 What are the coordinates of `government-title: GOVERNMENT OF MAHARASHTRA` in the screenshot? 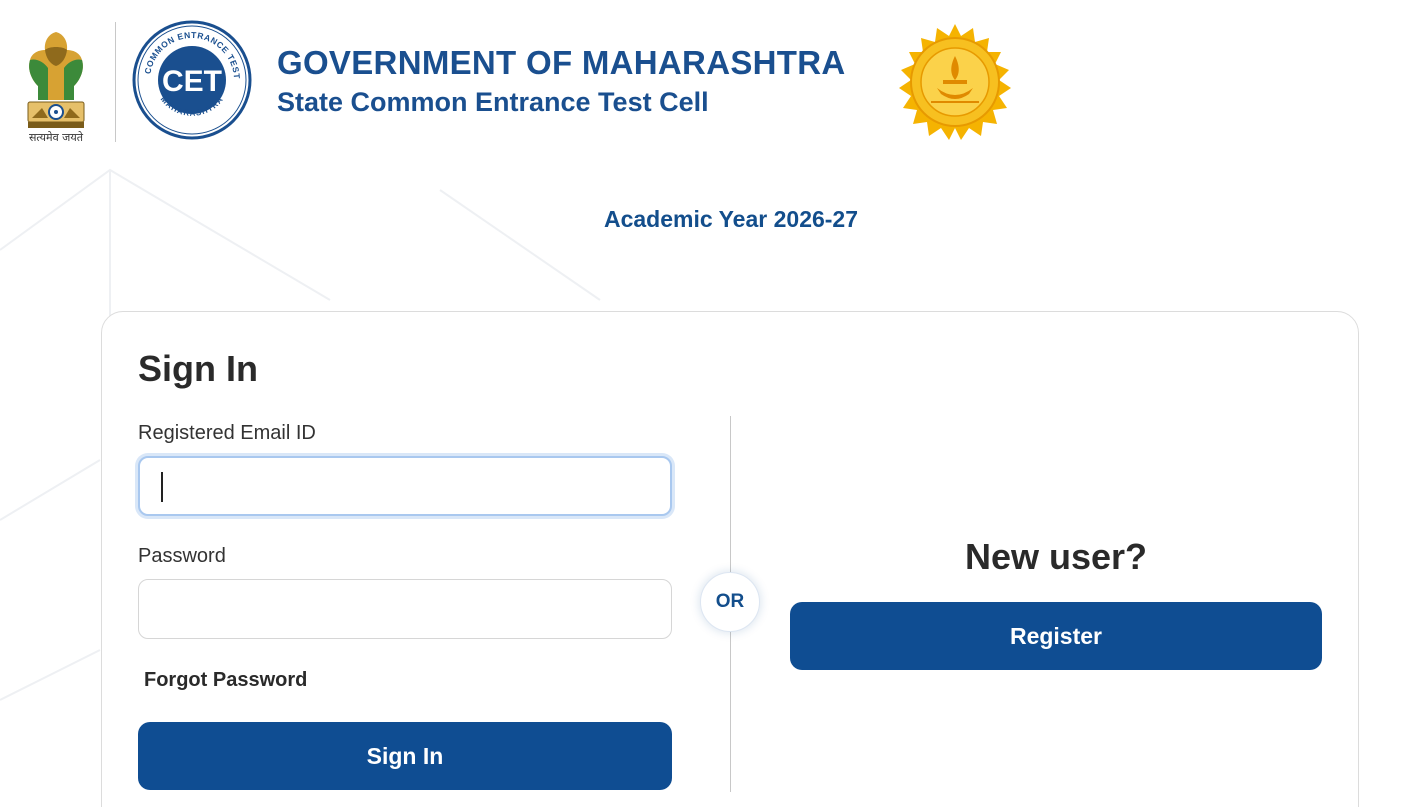 It's located at (561, 62).